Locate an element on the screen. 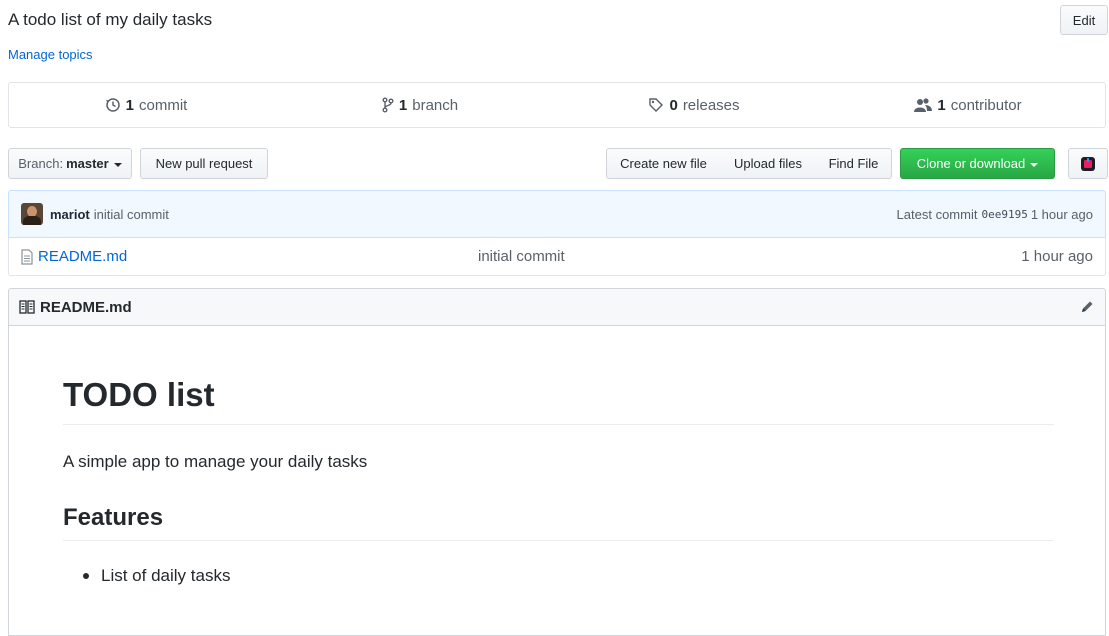 The width and height of the screenshot is (1109, 636). file-link: README.md is located at coordinates (74, 256).